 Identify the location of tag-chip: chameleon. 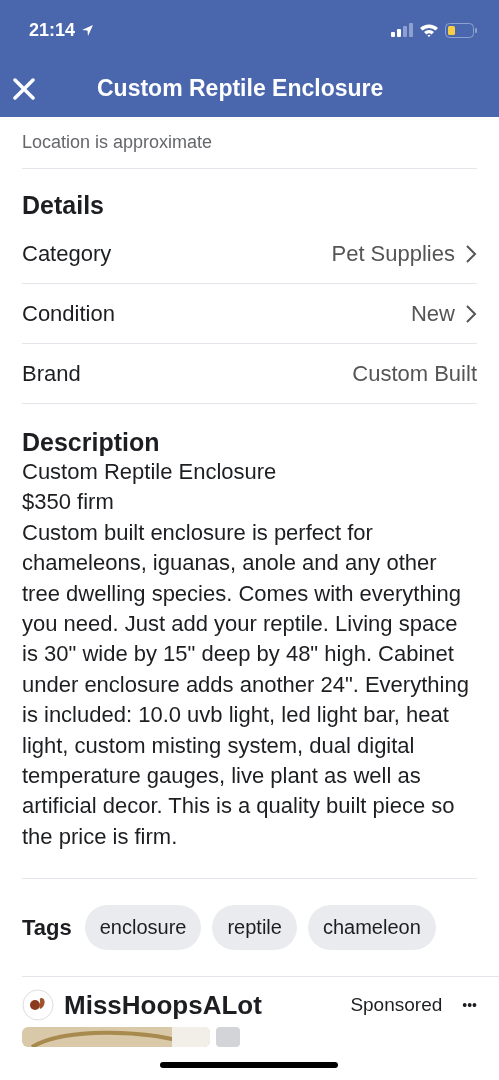
(371, 928).